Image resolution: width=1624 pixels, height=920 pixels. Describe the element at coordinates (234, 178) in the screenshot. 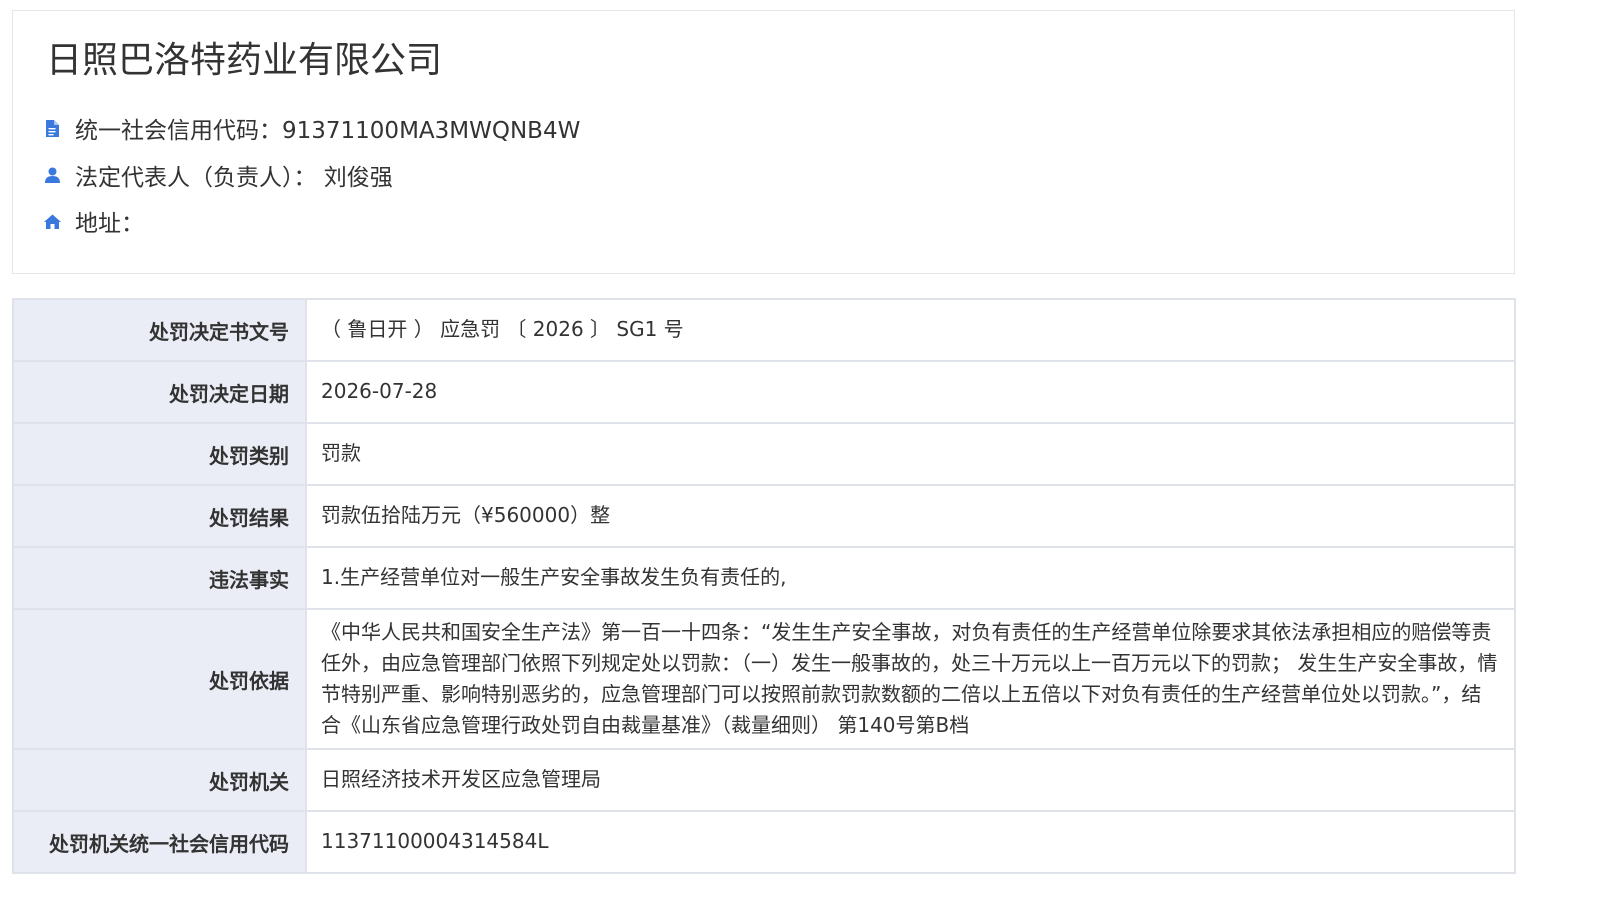

I see `legal-rep-text: 法定代表人（负责人）： 刘俊强` at that location.